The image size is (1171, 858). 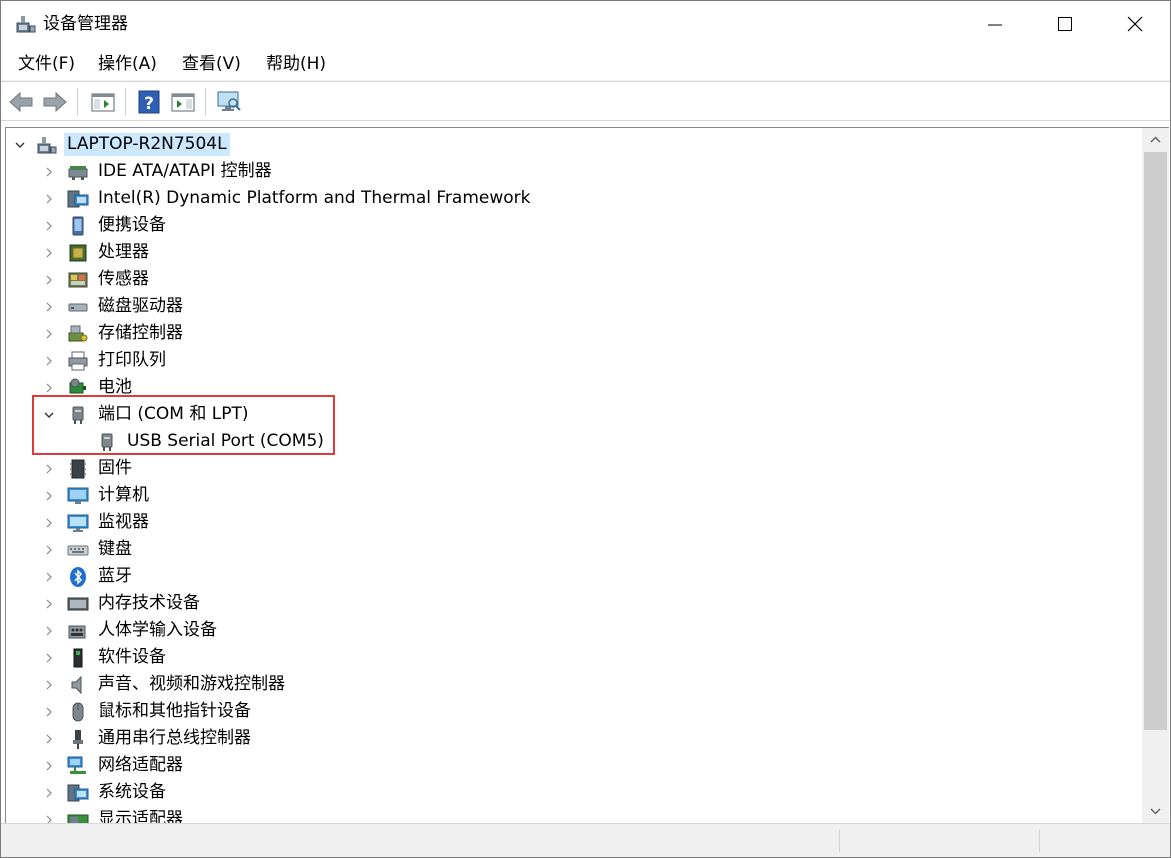 I want to click on printer-icon, so click(x=78, y=361).